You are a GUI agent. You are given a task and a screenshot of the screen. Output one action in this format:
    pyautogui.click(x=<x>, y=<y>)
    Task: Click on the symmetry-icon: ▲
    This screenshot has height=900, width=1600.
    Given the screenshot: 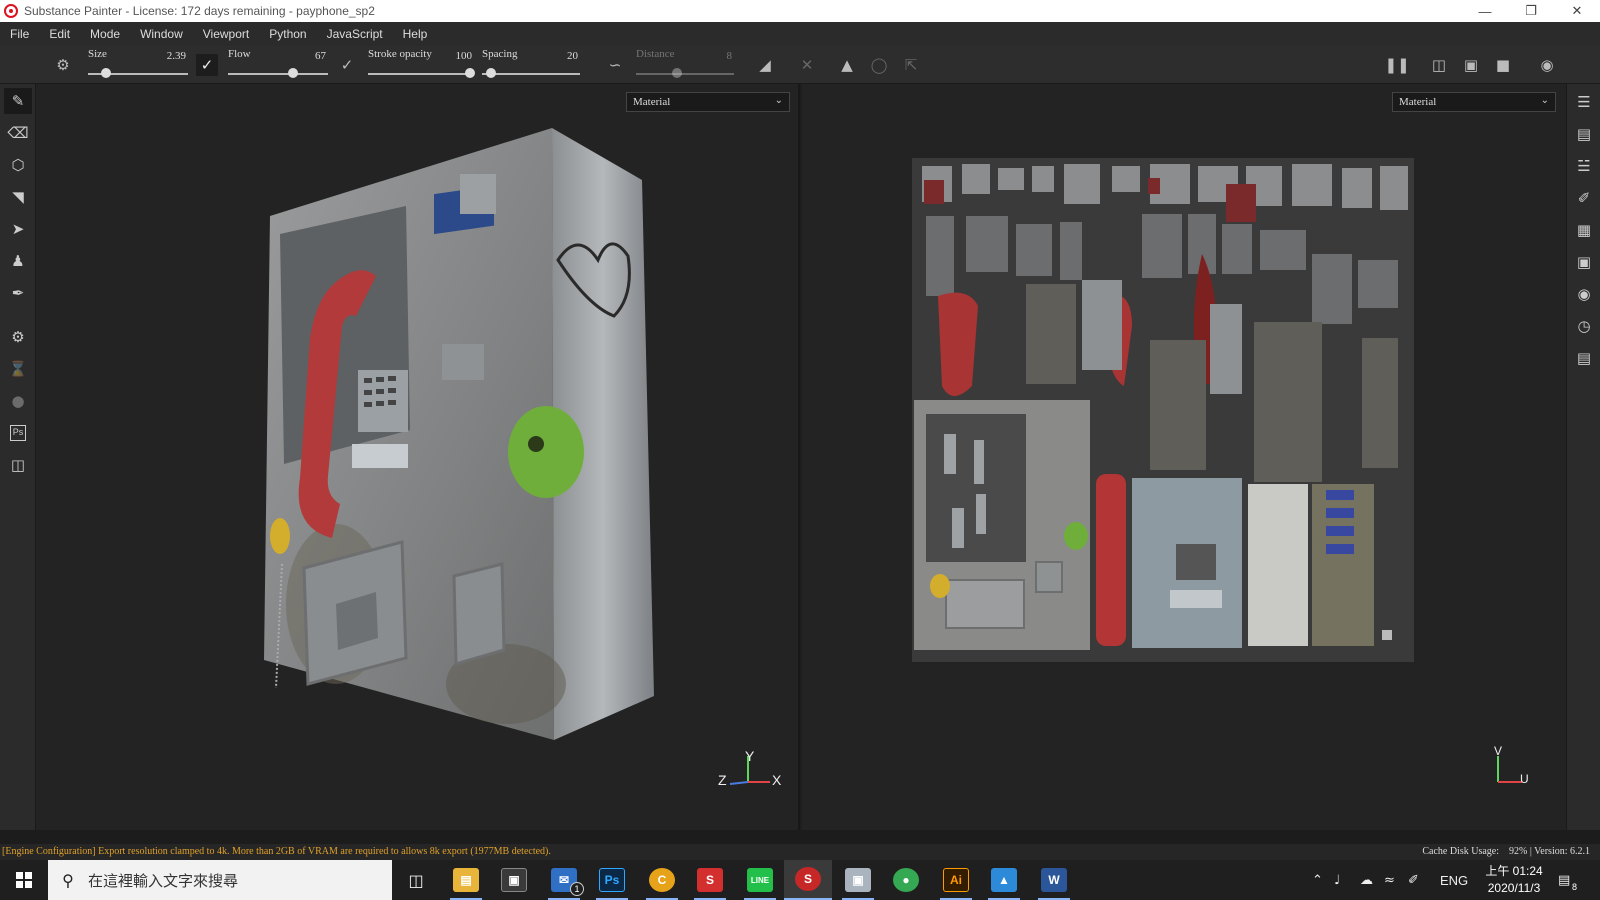 What is the action you would take?
    pyautogui.click(x=847, y=65)
    